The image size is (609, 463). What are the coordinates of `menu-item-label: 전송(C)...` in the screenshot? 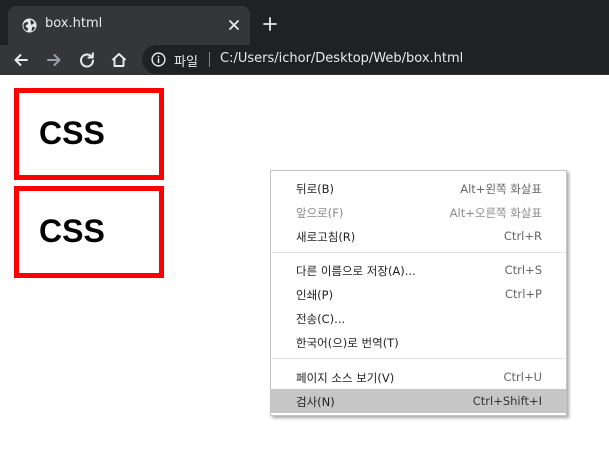 It's located at (321, 319).